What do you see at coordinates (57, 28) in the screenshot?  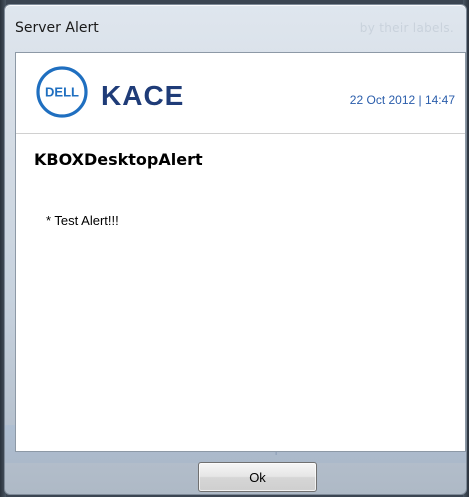 I see `window-title: Server Alert` at bounding box center [57, 28].